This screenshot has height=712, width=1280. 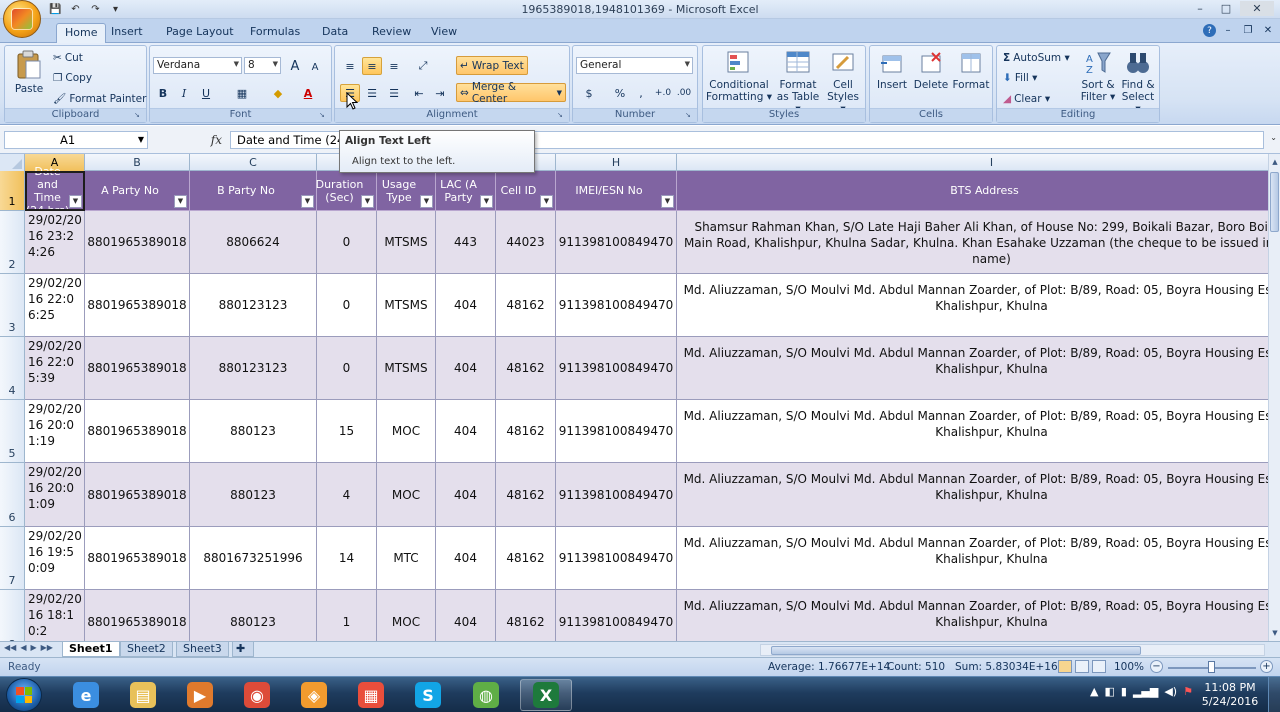 What do you see at coordinates (526, 368) in the screenshot?
I see `grid-cell: 48162` at bounding box center [526, 368].